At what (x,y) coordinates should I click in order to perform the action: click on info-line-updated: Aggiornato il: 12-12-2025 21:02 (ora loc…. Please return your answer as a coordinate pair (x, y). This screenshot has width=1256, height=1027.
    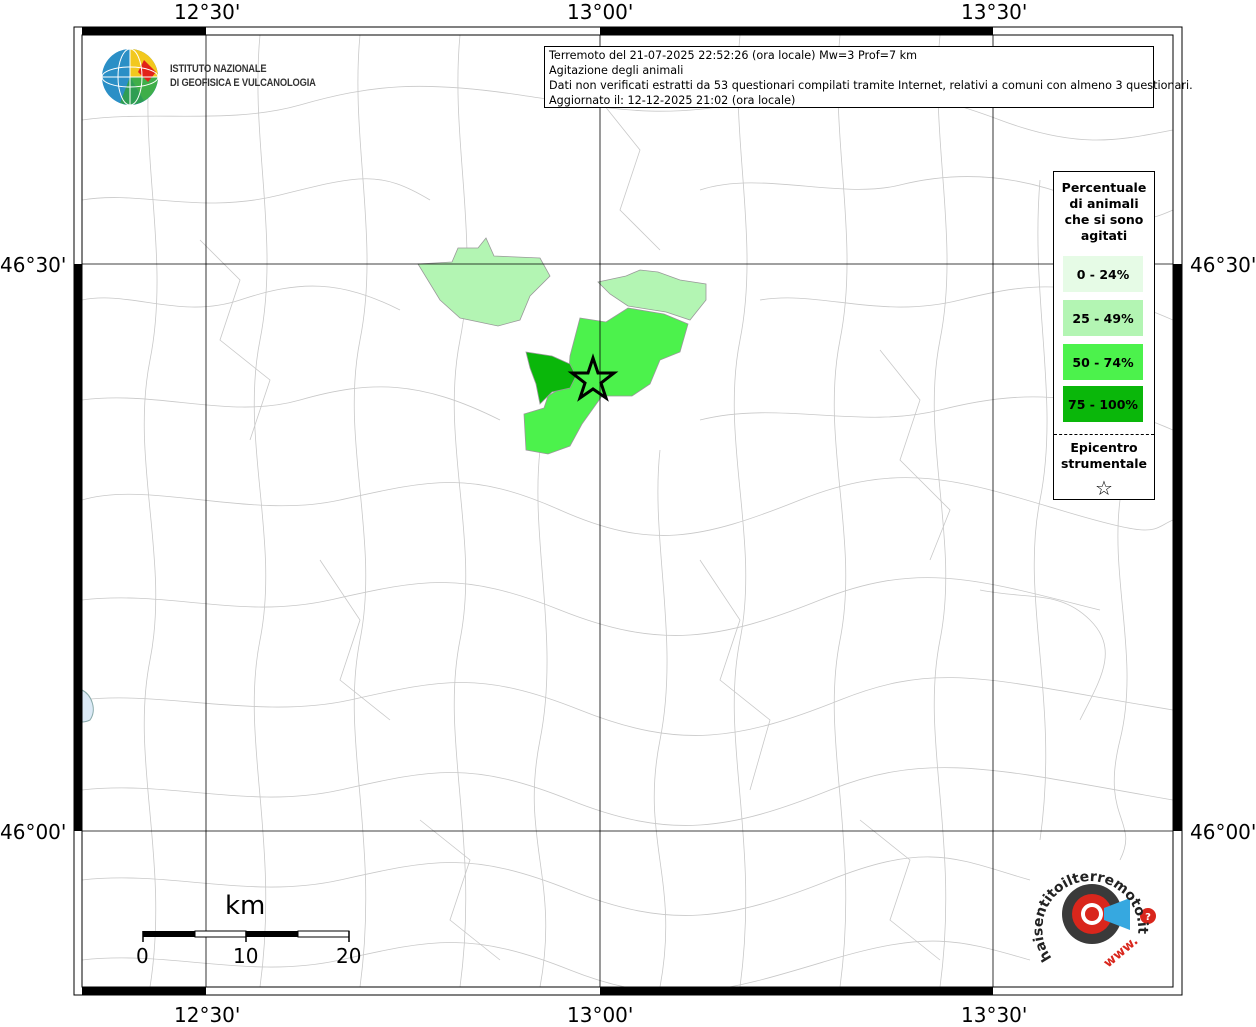
    Looking at the image, I should click on (672, 100).